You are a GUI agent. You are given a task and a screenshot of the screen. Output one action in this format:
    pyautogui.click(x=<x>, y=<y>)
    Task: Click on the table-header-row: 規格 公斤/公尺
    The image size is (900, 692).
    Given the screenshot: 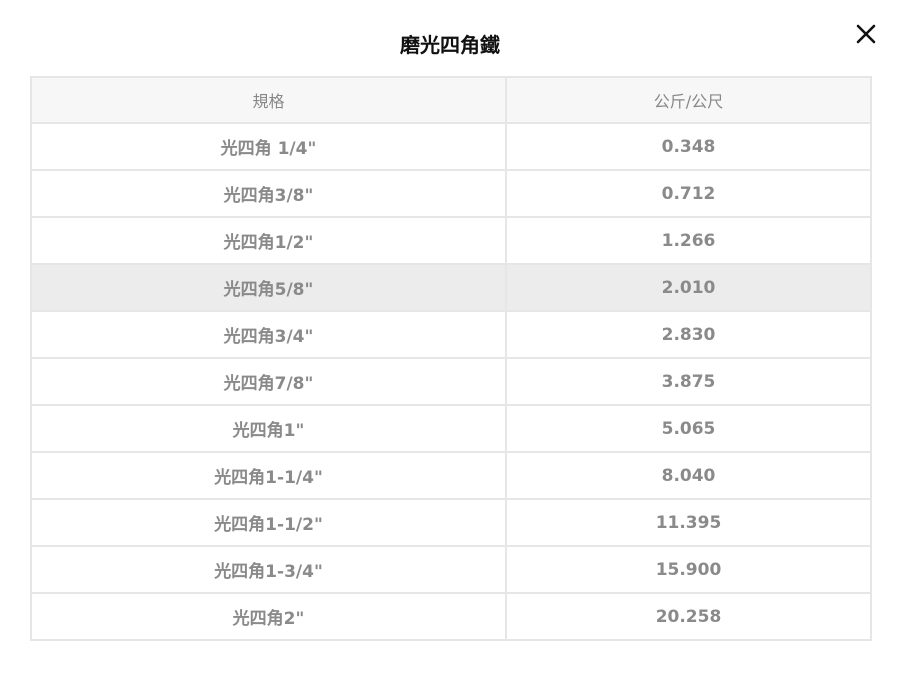 What is the action you would take?
    pyautogui.click(x=451, y=100)
    